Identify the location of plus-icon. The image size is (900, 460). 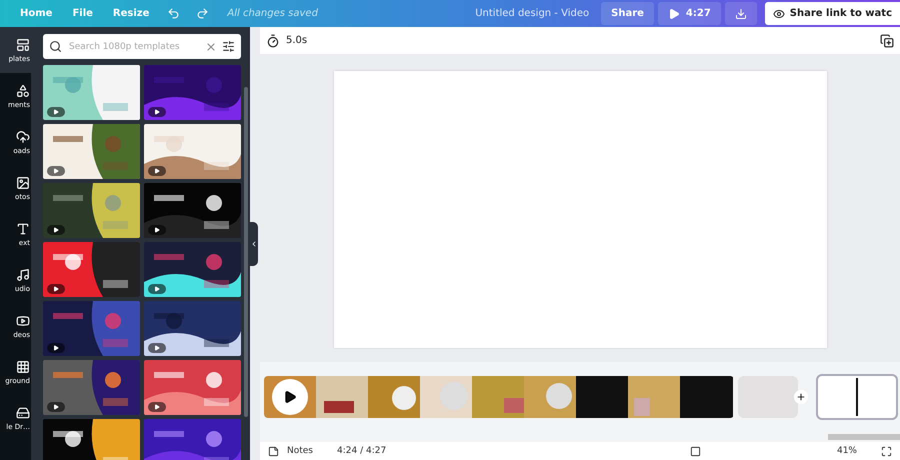
(801, 397).